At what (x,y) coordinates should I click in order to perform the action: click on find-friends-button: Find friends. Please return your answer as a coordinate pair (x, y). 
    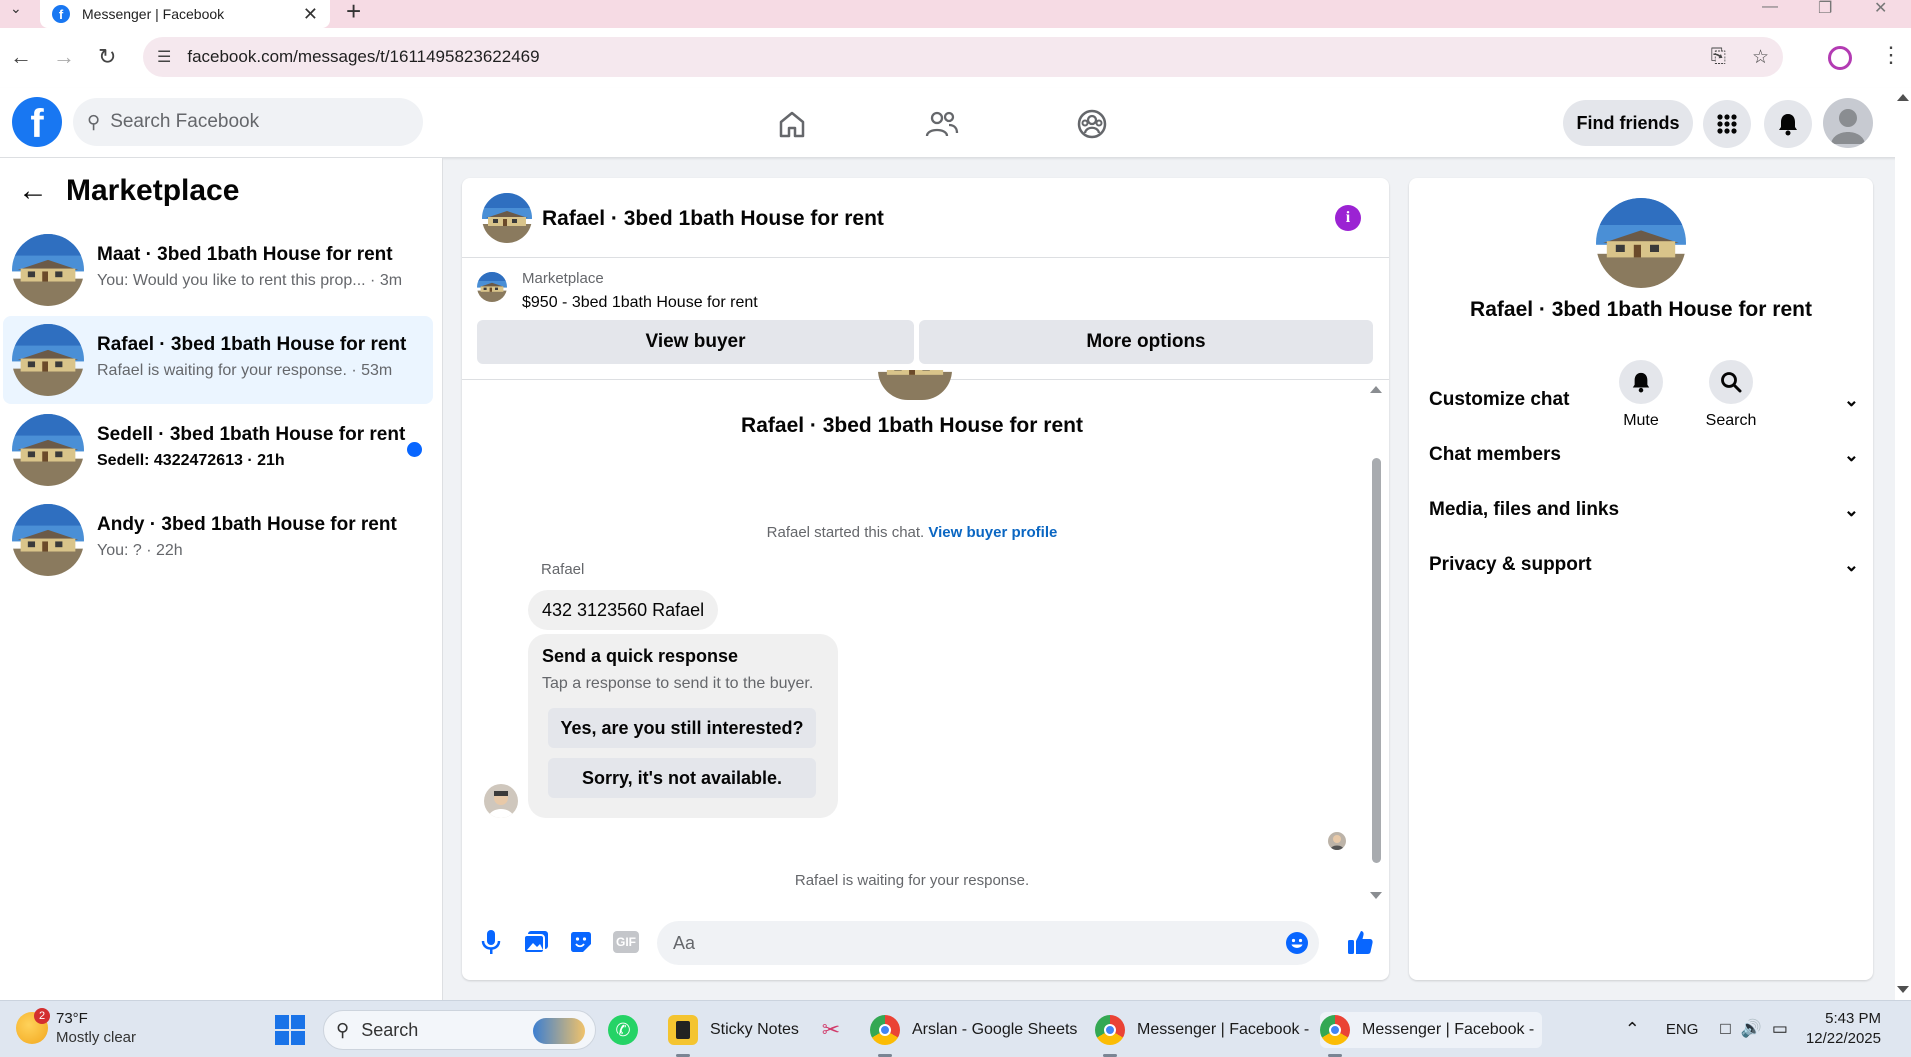
    Looking at the image, I should click on (1628, 123).